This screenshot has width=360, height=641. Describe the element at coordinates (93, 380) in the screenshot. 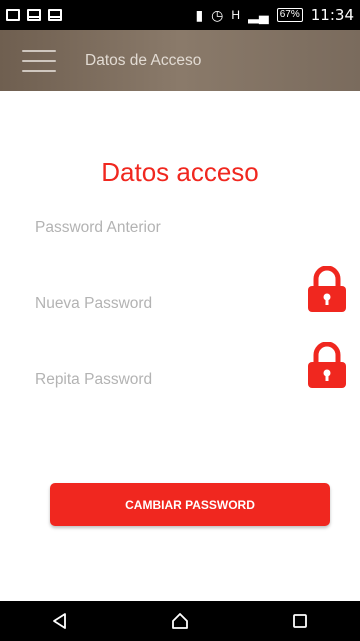

I see `repeat-password-field: Repita Password` at that location.